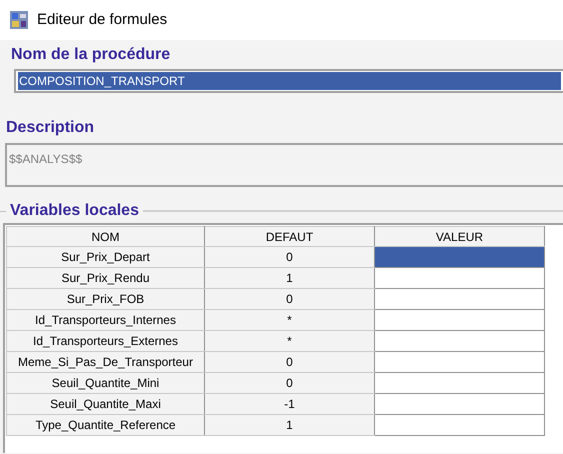 The image size is (563, 454). I want to click on procedure-field: COMPOSITION_TRANSPORT, so click(288, 81).